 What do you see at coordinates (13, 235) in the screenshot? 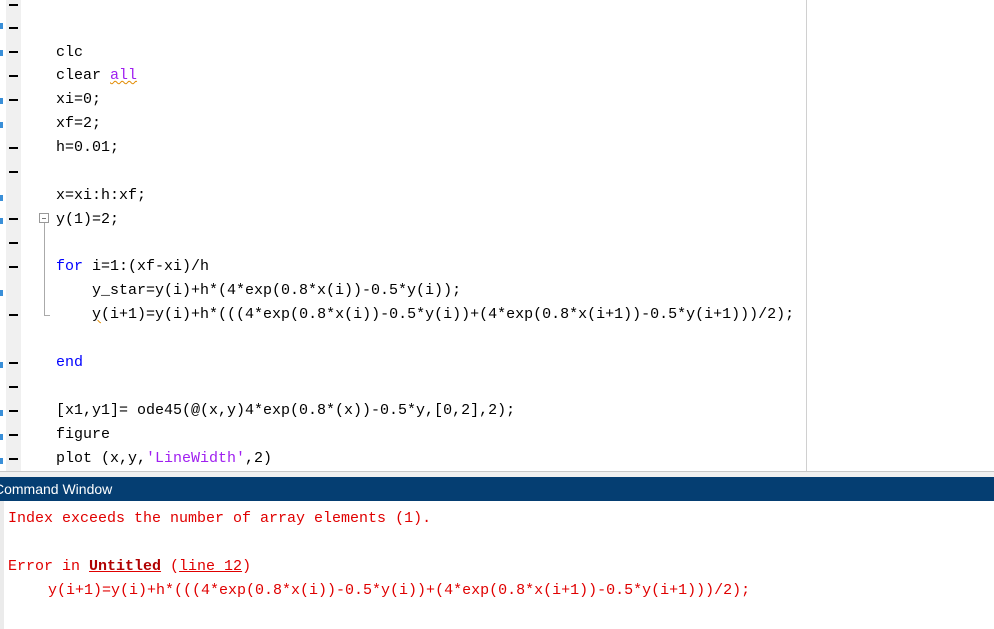
I see `breakpoint-gutter` at bounding box center [13, 235].